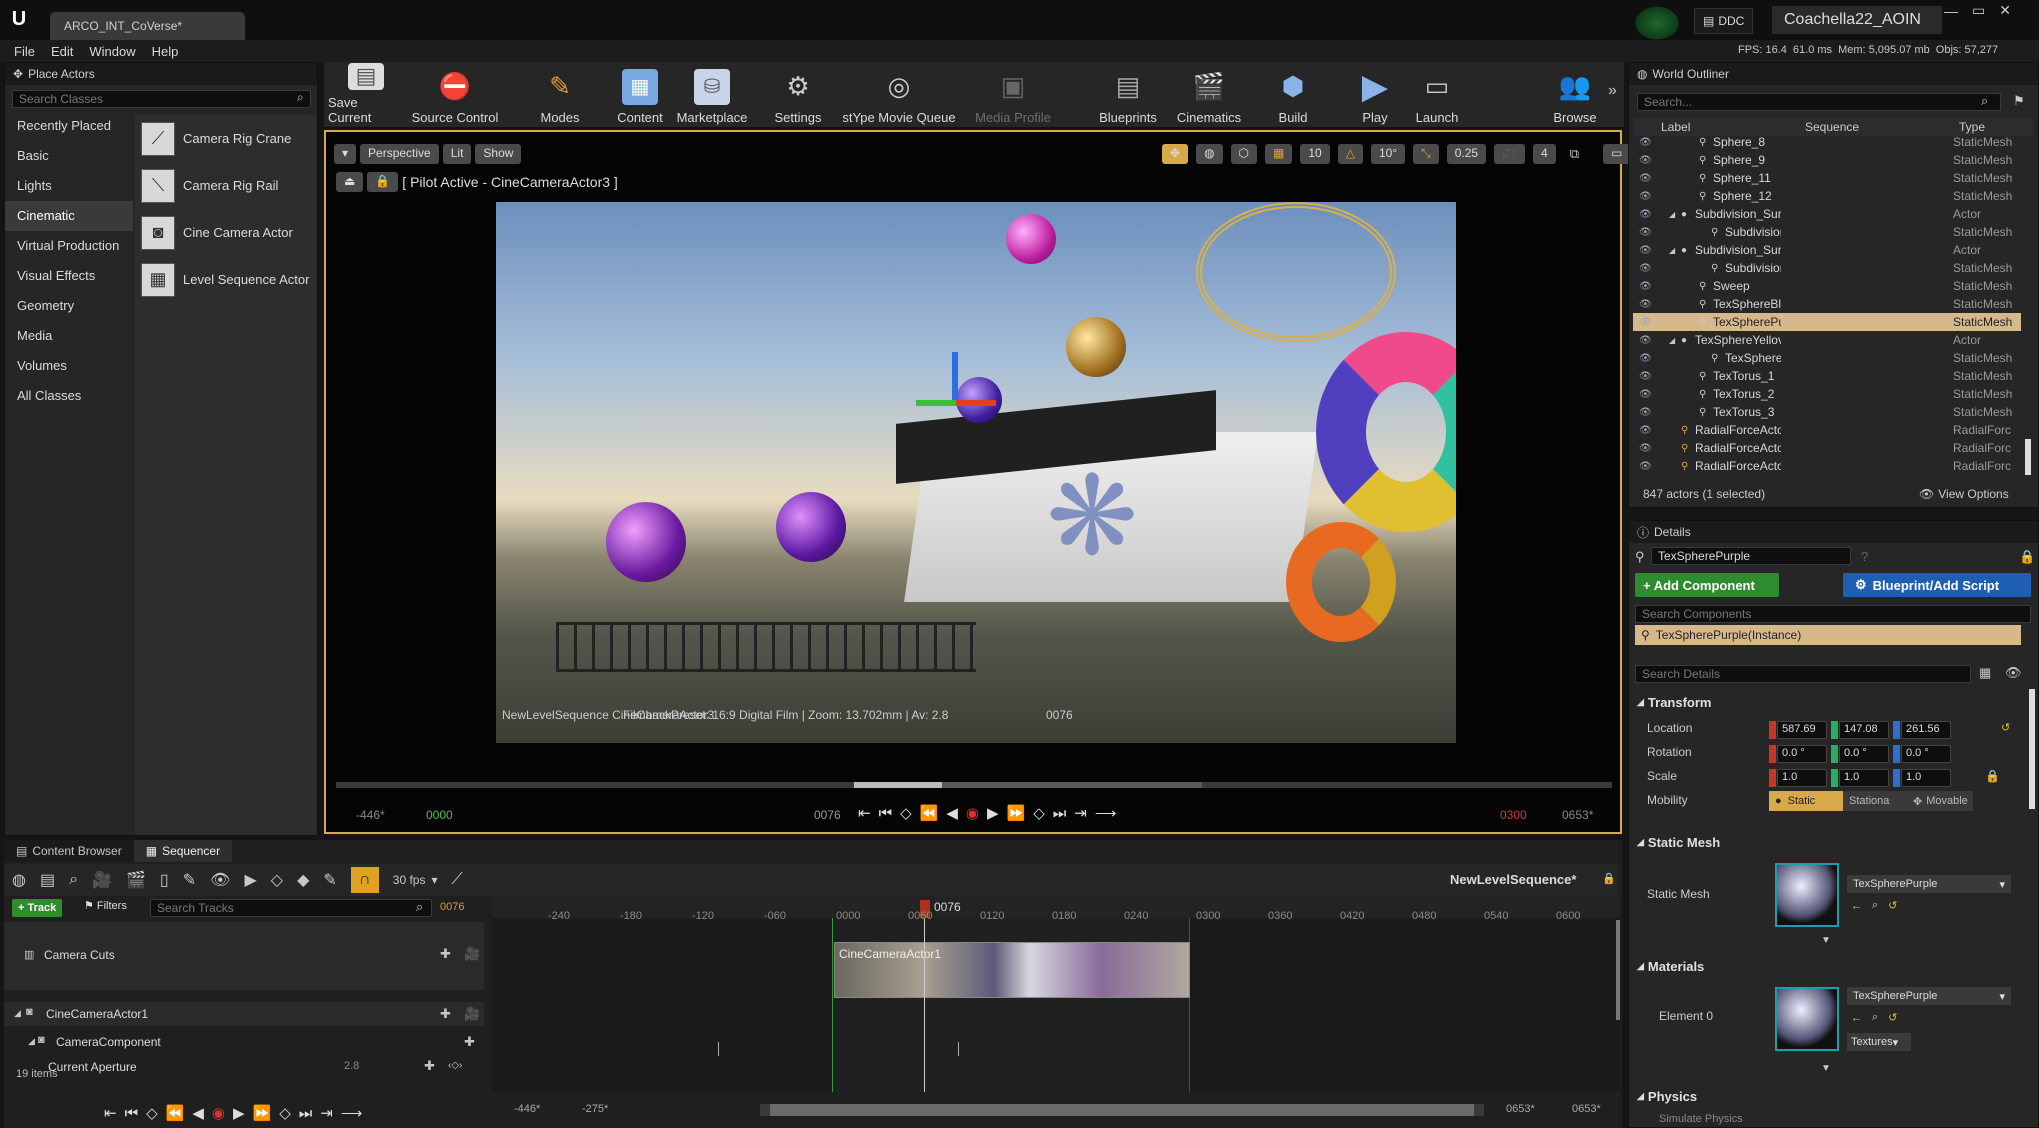 This screenshot has height=1128, width=2039. I want to click on content-button: ▦ Content, so click(640, 95).